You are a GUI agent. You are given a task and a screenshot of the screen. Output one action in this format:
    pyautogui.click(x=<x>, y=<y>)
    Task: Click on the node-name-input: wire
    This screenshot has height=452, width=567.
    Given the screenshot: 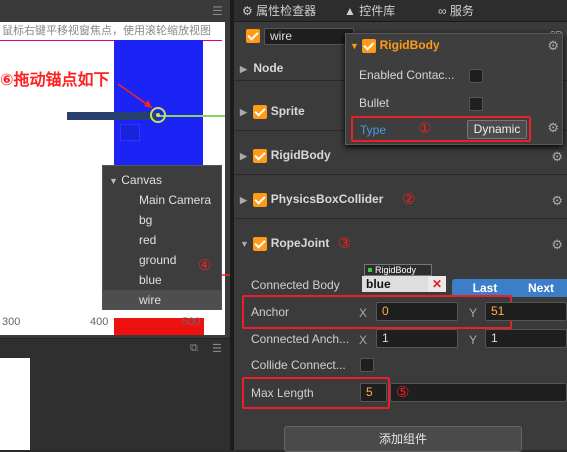 What is the action you would take?
    pyautogui.click(x=309, y=36)
    